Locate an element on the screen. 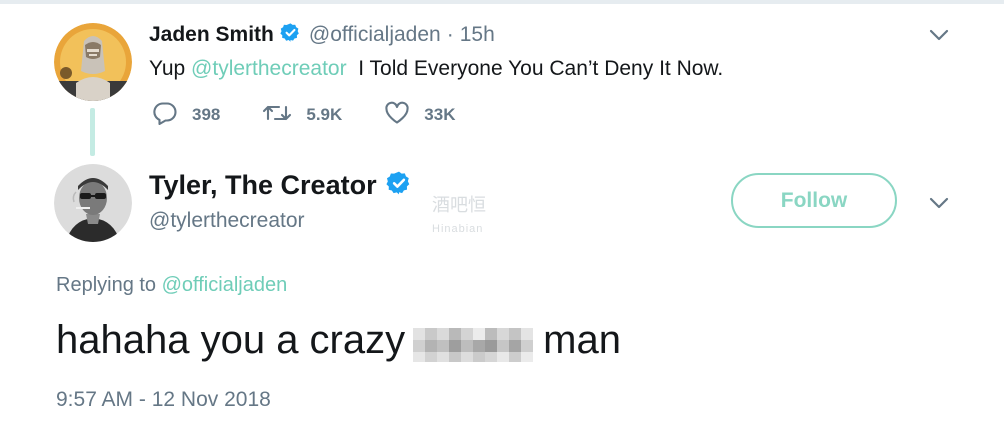 Image resolution: width=1004 pixels, height=430 pixels. like-button: 33K is located at coordinates (419, 115).